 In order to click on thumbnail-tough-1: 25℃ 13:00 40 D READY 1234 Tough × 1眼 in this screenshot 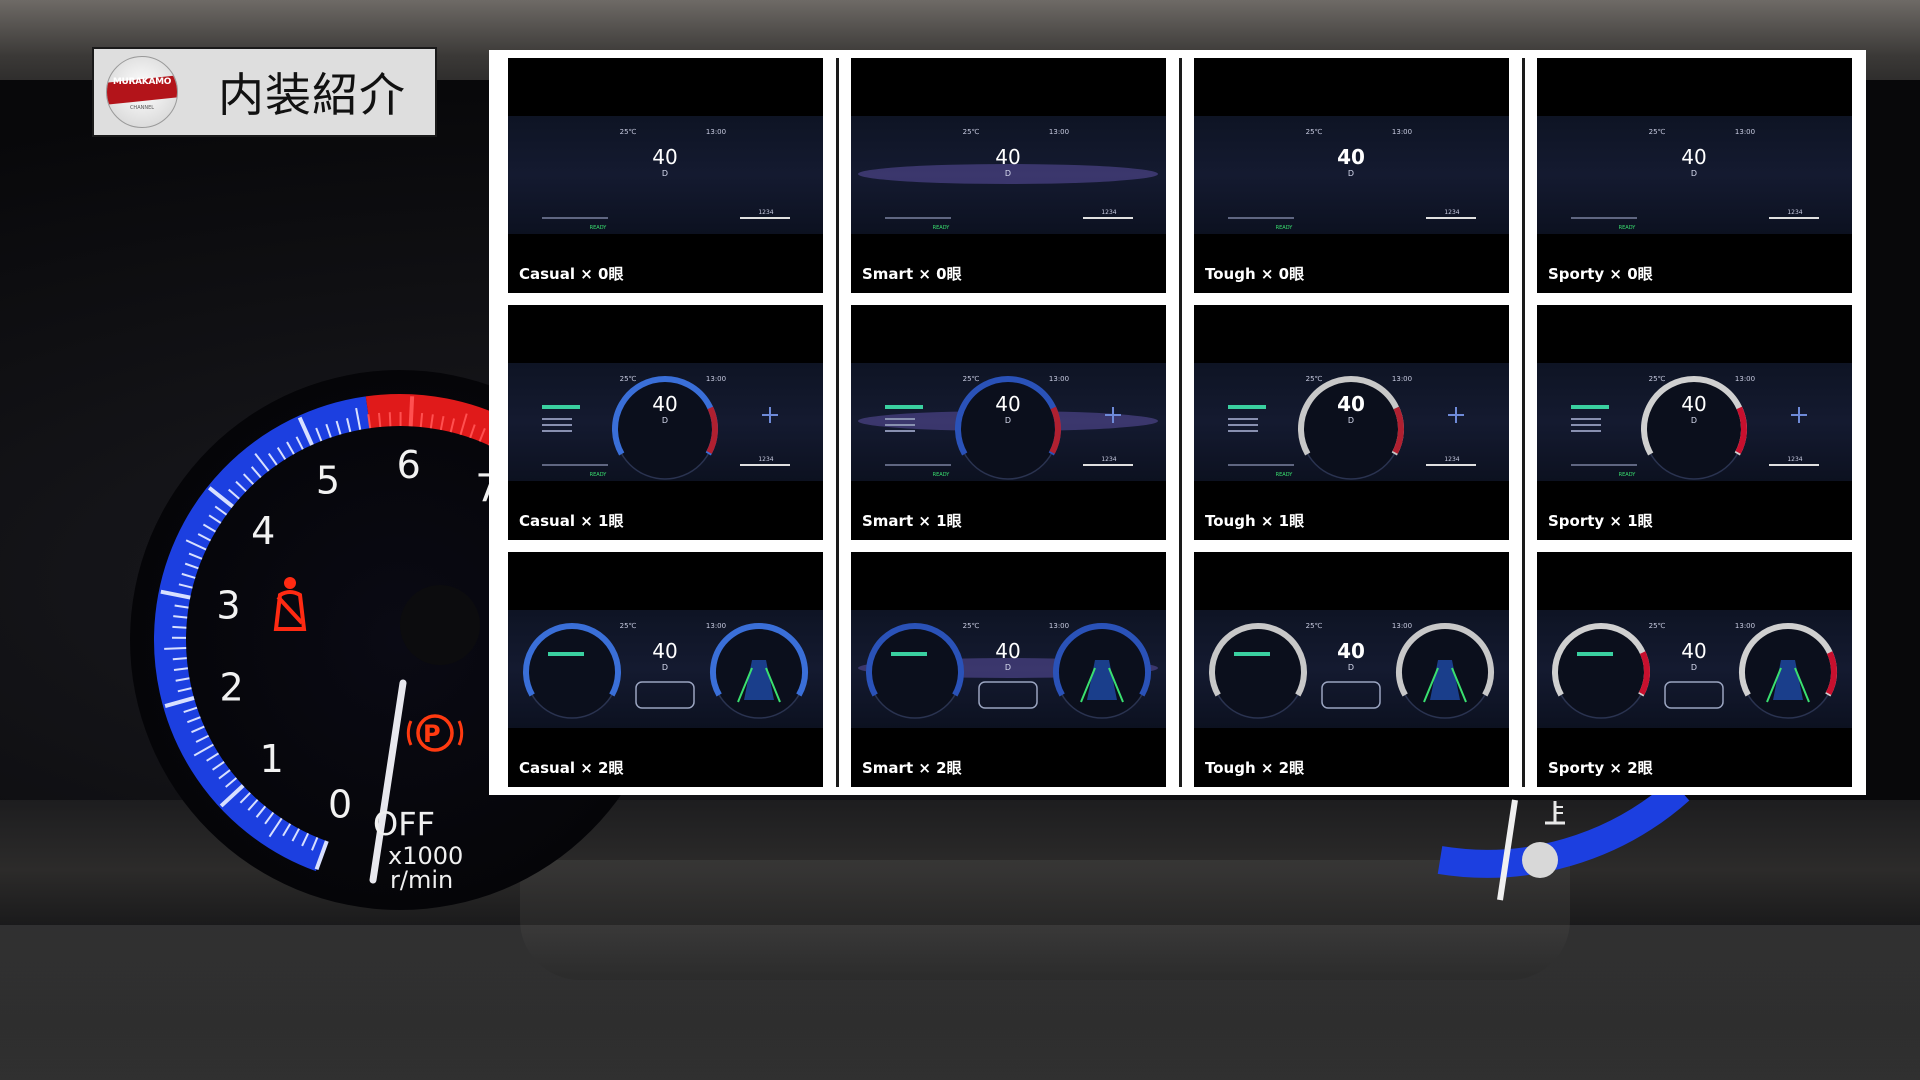, I will do `click(1351, 422)`.